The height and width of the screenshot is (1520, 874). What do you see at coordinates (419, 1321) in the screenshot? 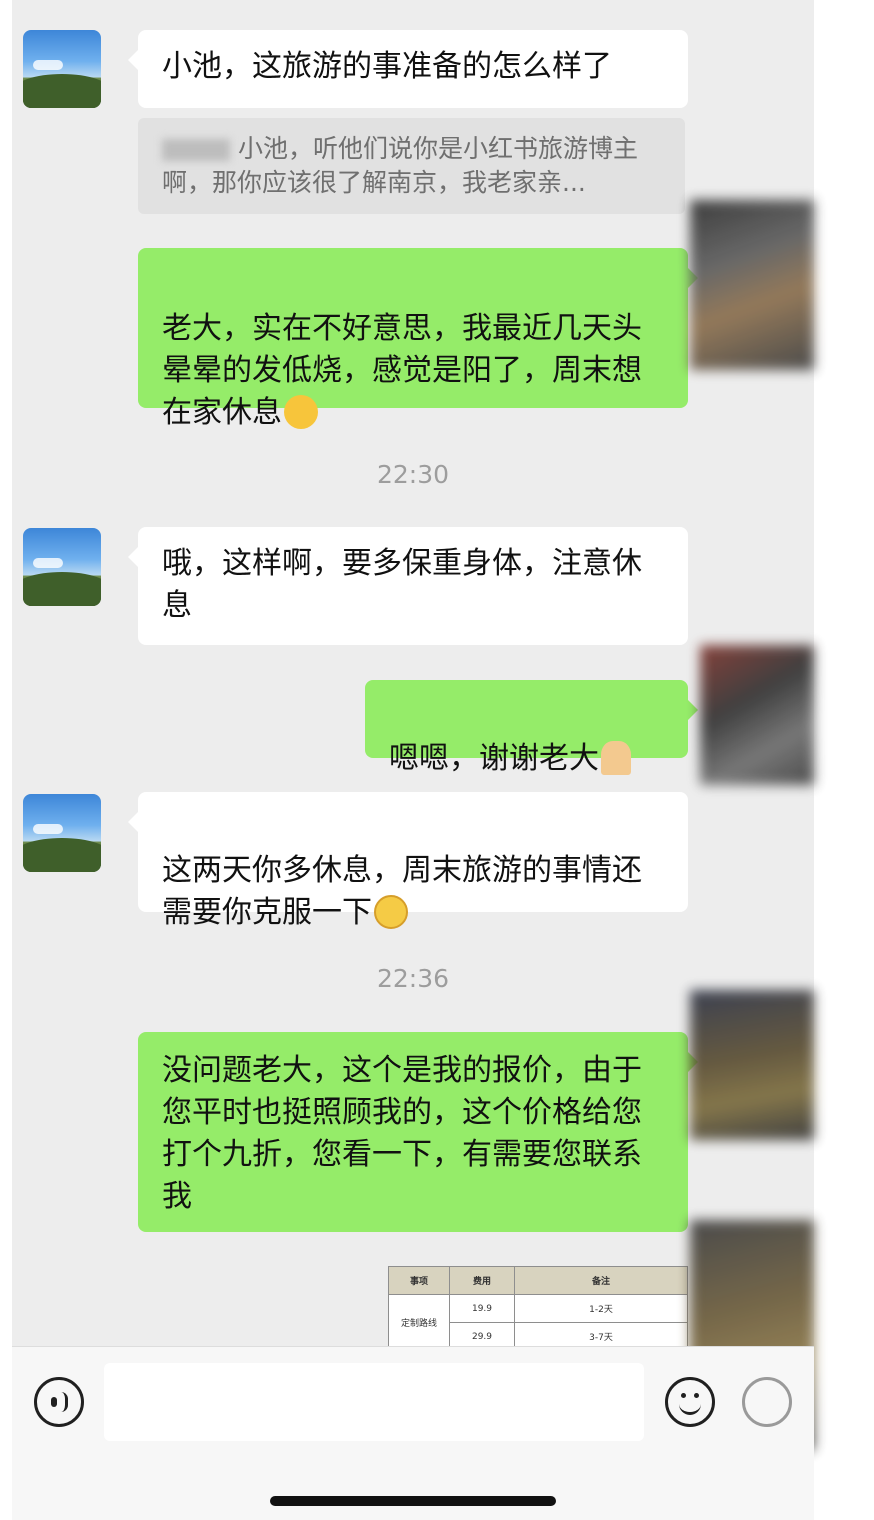
I see `table-cell: 定制路线` at bounding box center [419, 1321].